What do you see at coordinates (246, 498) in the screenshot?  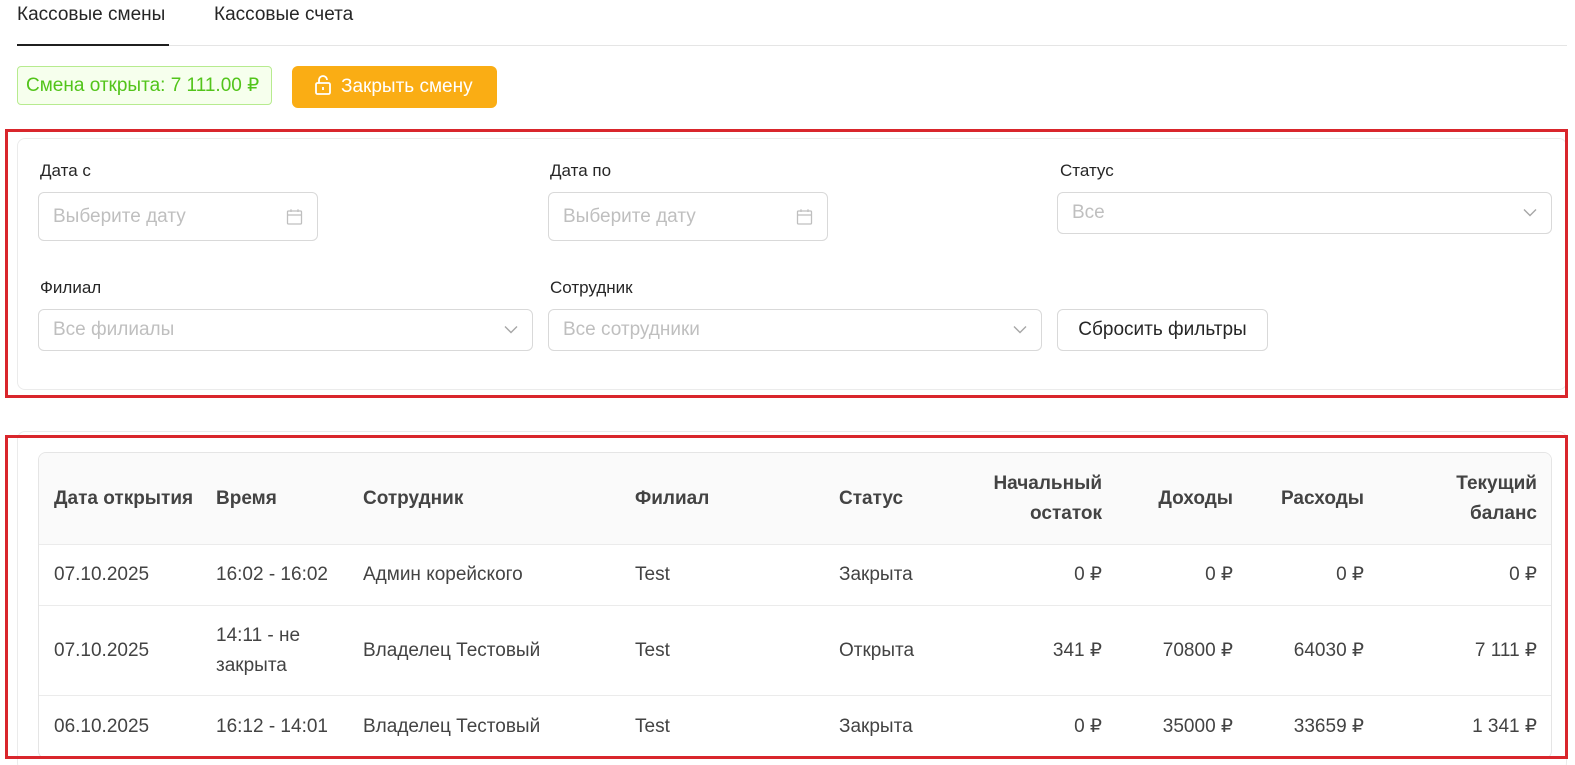 I see `column-header: Время` at bounding box center [246, 498].